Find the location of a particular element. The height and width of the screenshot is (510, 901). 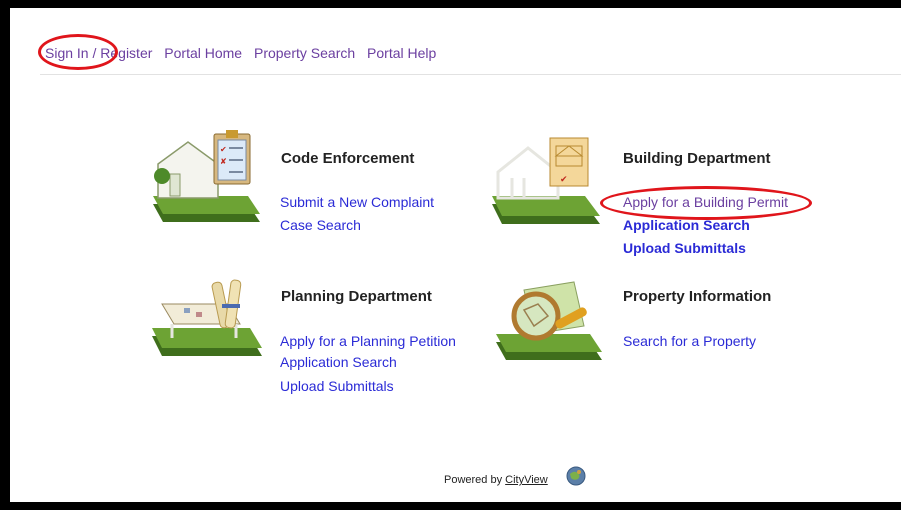

portal-home-link: Portal Home is located at coordinates (203, 53).